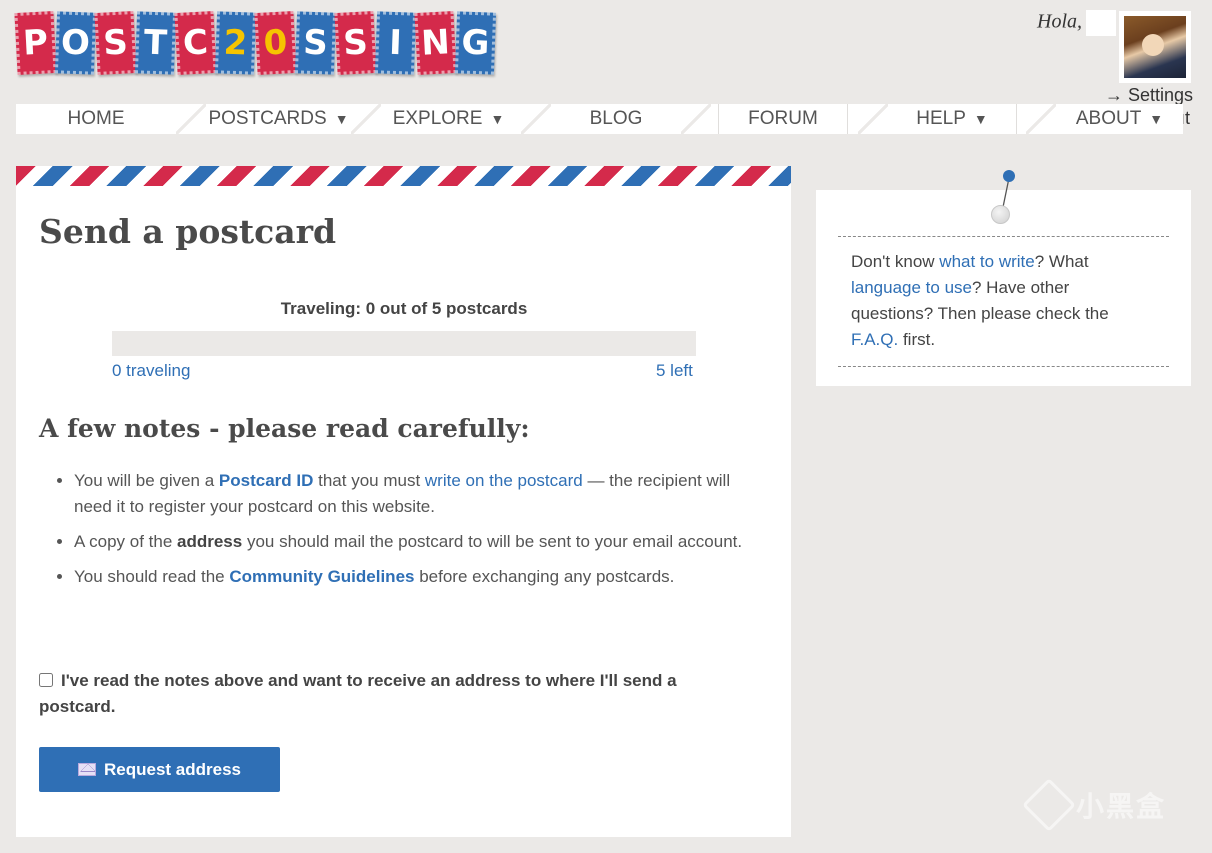  I want to click on note-text: A copy of the, so click(126, 541).